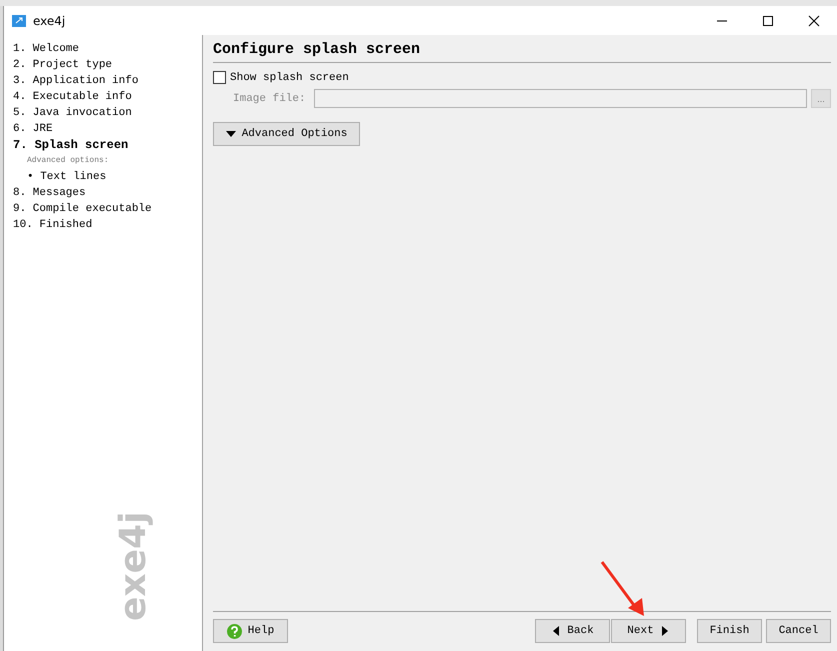  Describe the element at coordinates (107, 97) in the screenshot. I see `step-item: 4. Executable info` at that location.